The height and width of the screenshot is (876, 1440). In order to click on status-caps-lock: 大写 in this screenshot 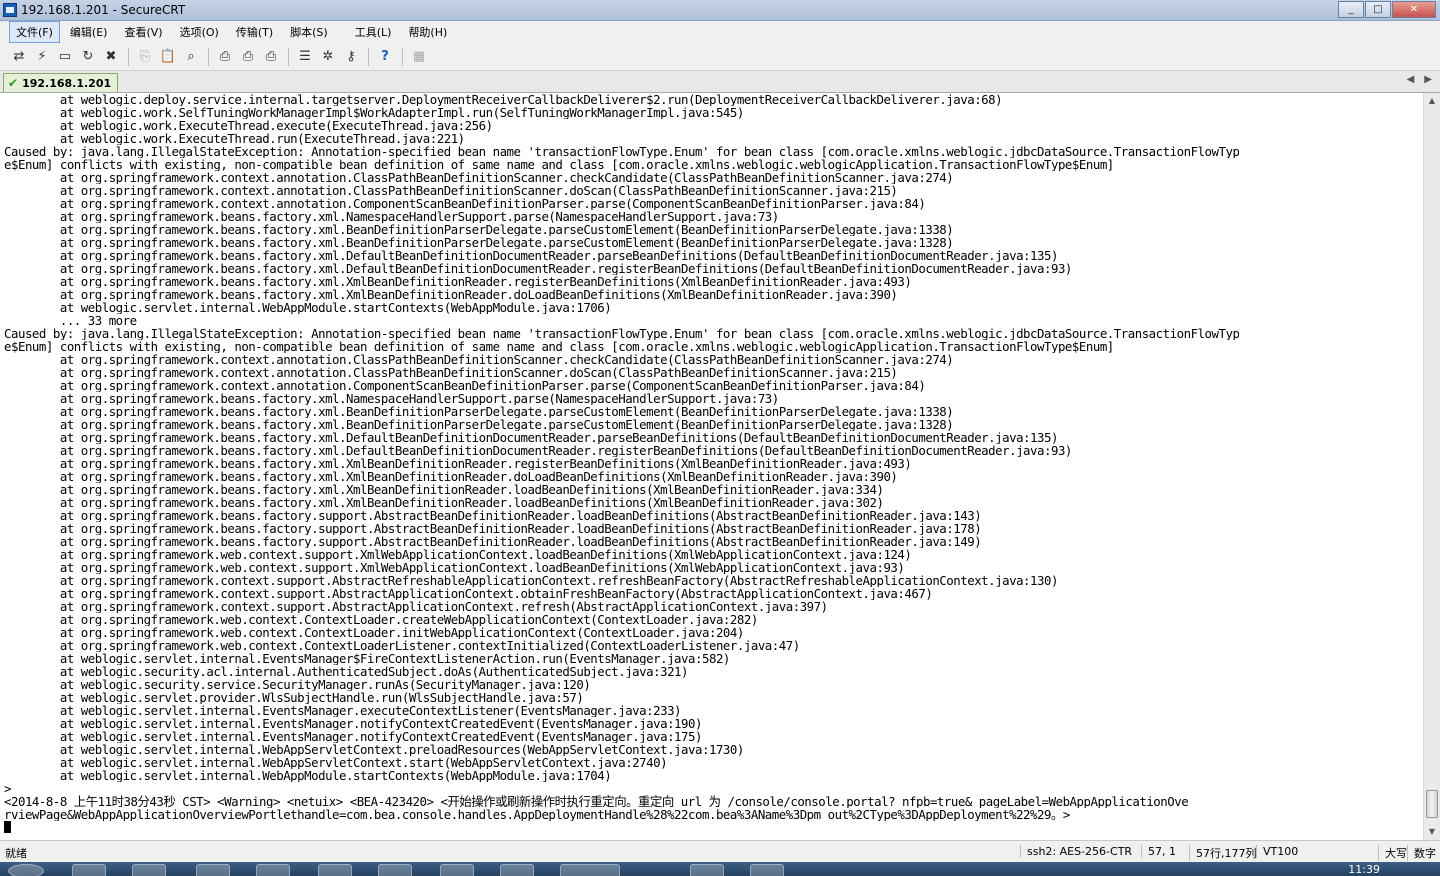, I will do `click(1392, 853)`.